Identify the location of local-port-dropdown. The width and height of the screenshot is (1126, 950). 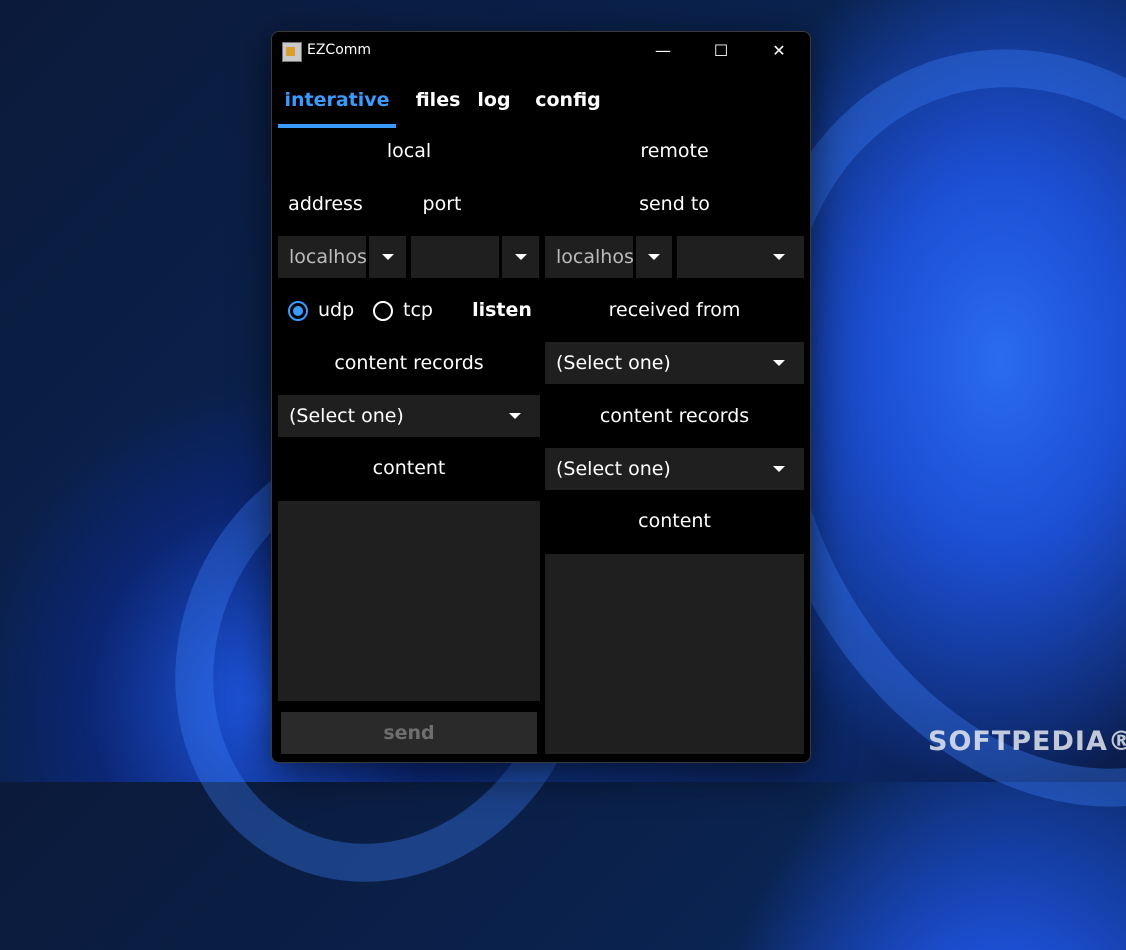
(520, 257).